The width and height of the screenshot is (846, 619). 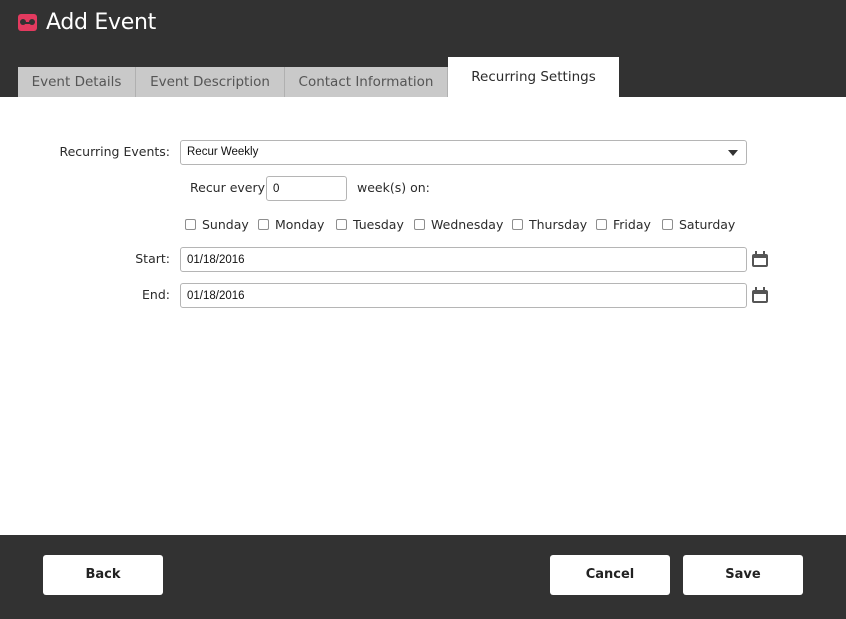 What do you see at coordinates (27, 22) in the screenshot?
I see `logo-icon` at bounding box center [27, 22].